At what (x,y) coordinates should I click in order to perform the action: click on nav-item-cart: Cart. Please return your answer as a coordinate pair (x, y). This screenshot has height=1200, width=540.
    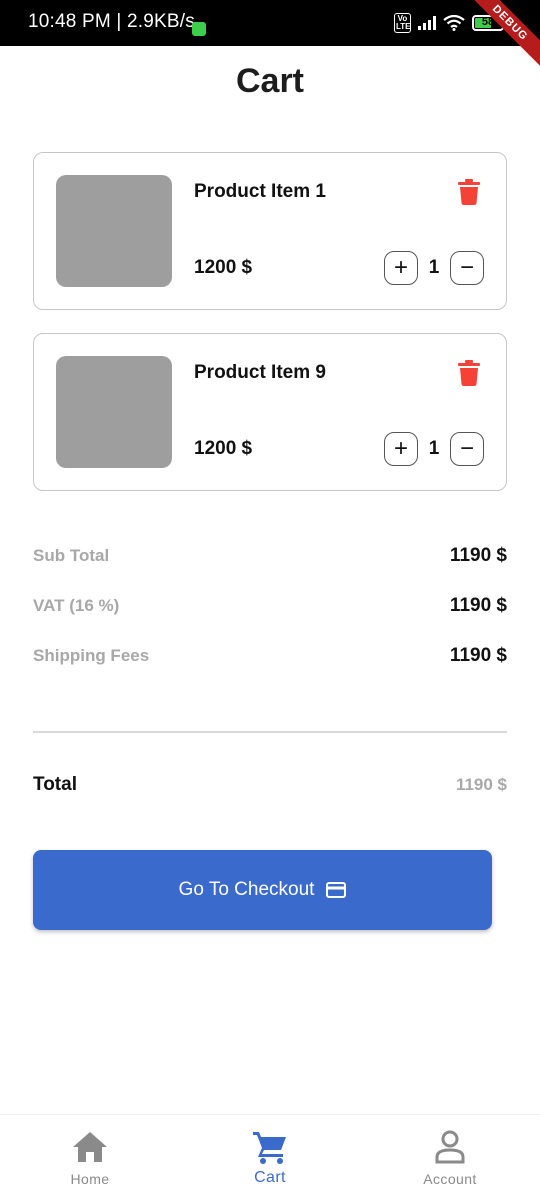
    Looking at the image, I should click on (270, 1157).